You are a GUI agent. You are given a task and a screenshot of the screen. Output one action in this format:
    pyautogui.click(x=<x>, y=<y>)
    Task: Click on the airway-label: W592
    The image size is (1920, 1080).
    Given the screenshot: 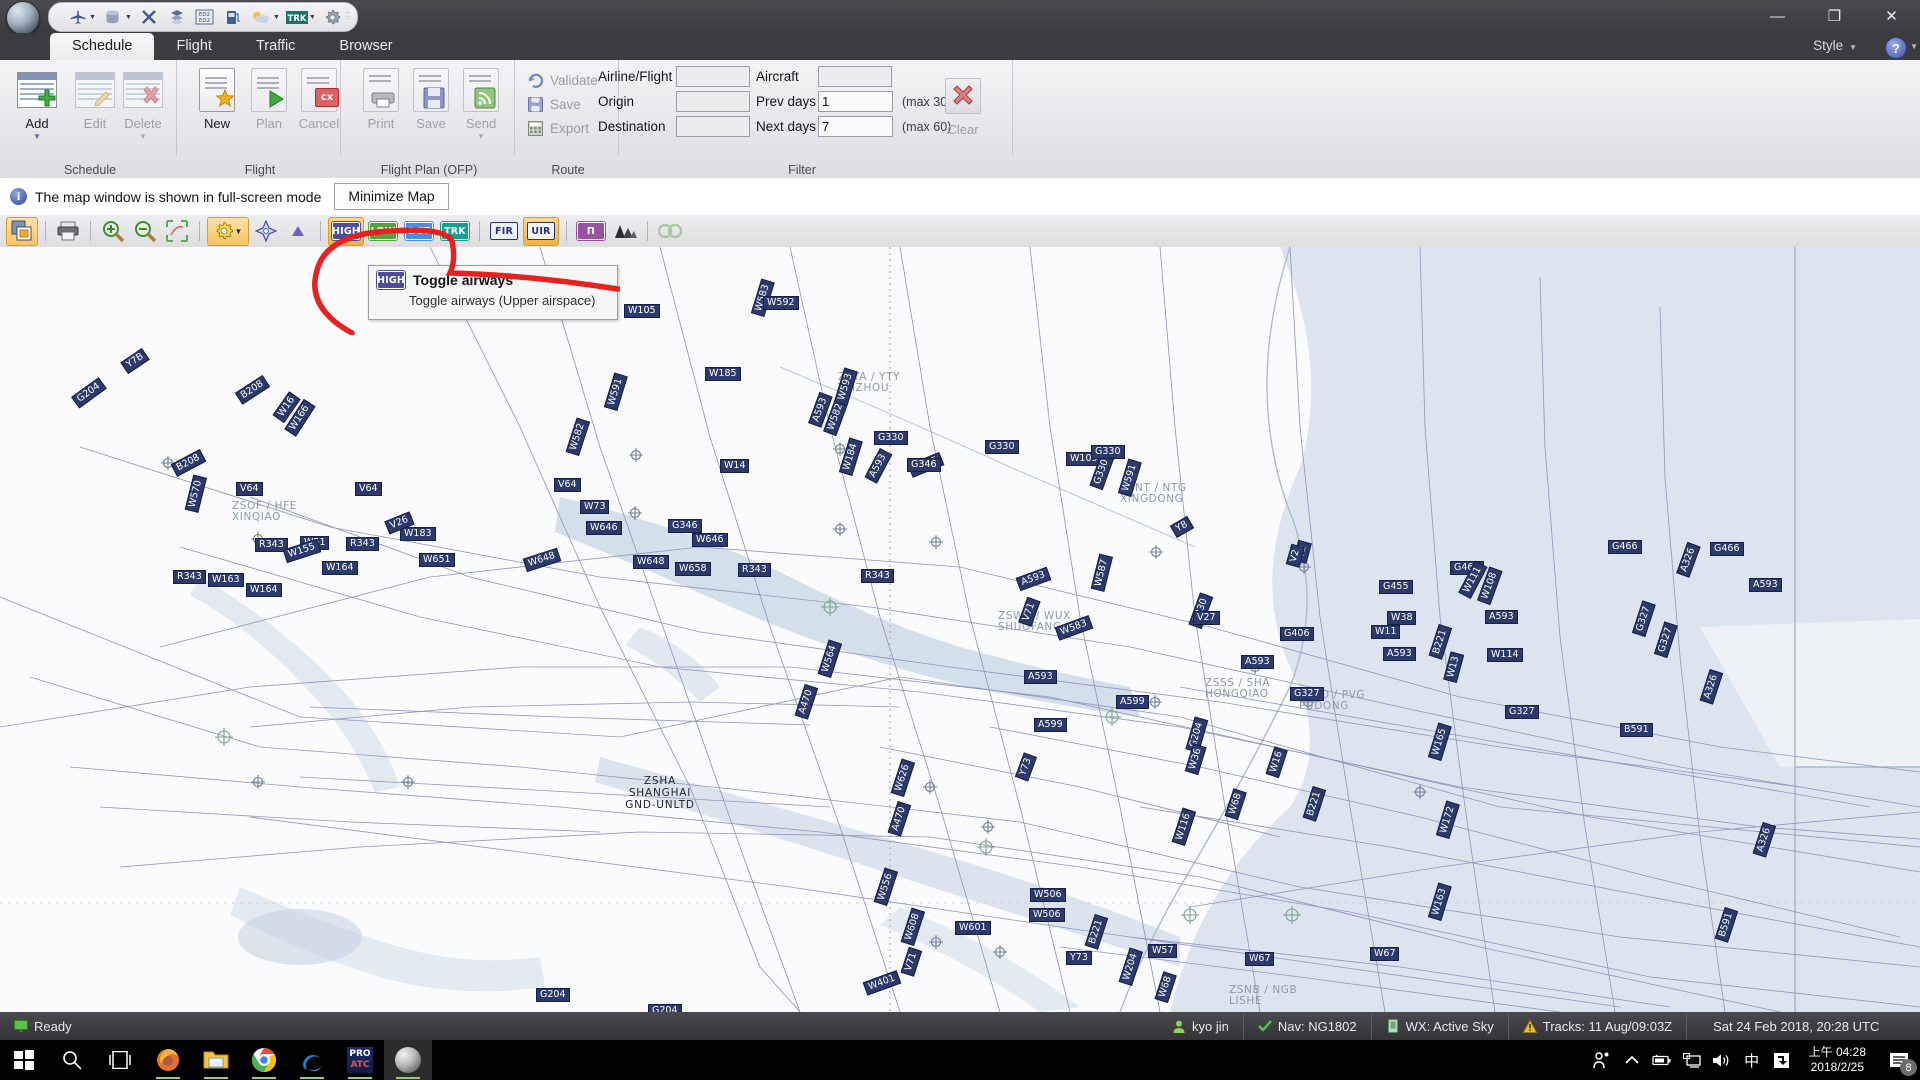 What is the action you would take?
    pyautogui.click(x=781, y=303)
    